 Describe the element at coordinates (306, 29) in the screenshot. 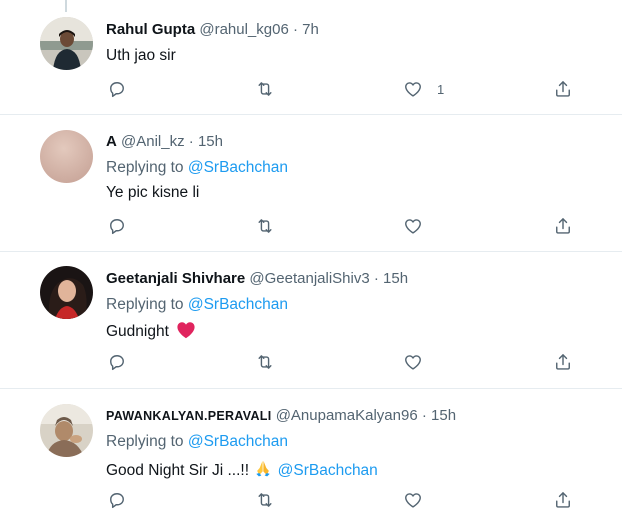

I see `timestamp: · 7h` at that location.